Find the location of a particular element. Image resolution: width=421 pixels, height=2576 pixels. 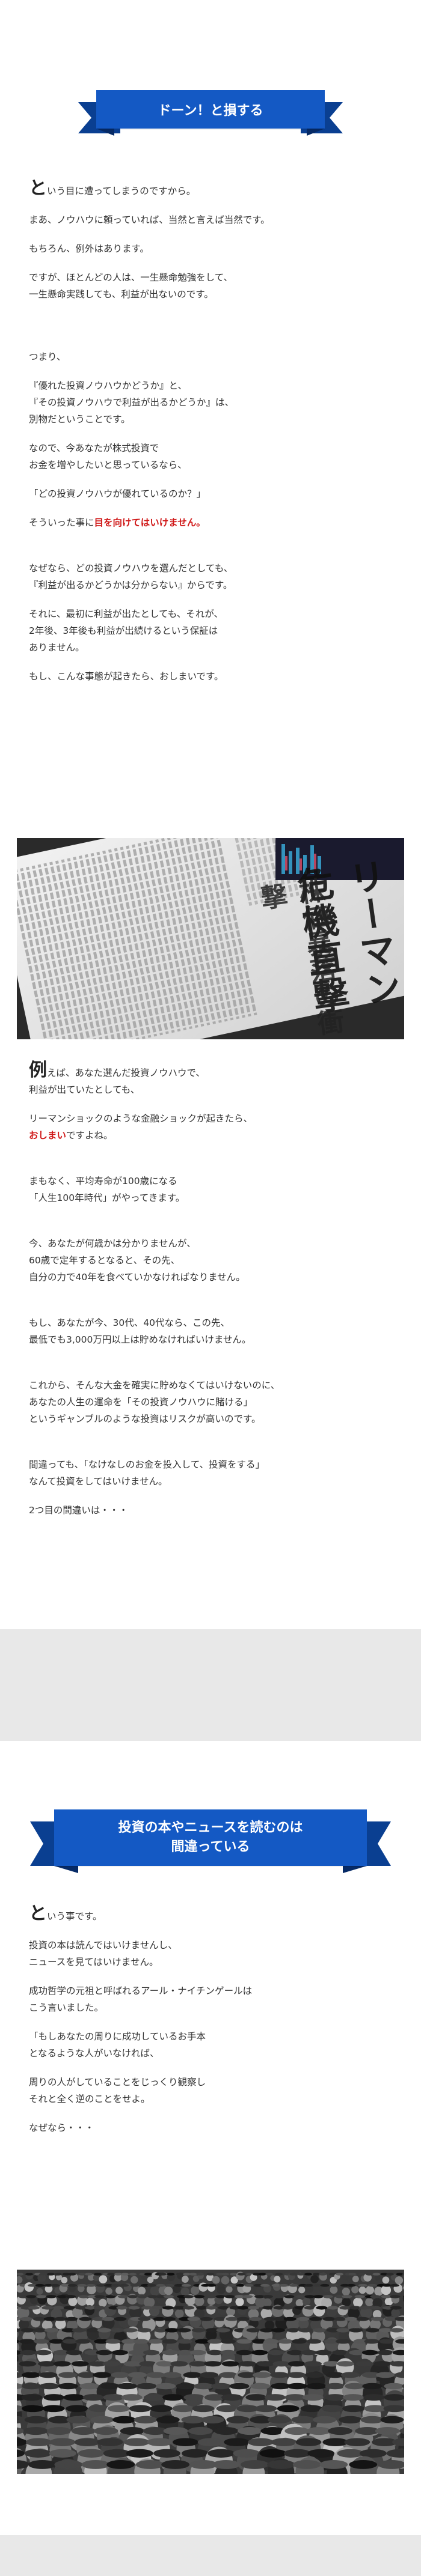

banner-line-1: 投資の本やニュースを読むのは is located at coordinates (210, 1828).